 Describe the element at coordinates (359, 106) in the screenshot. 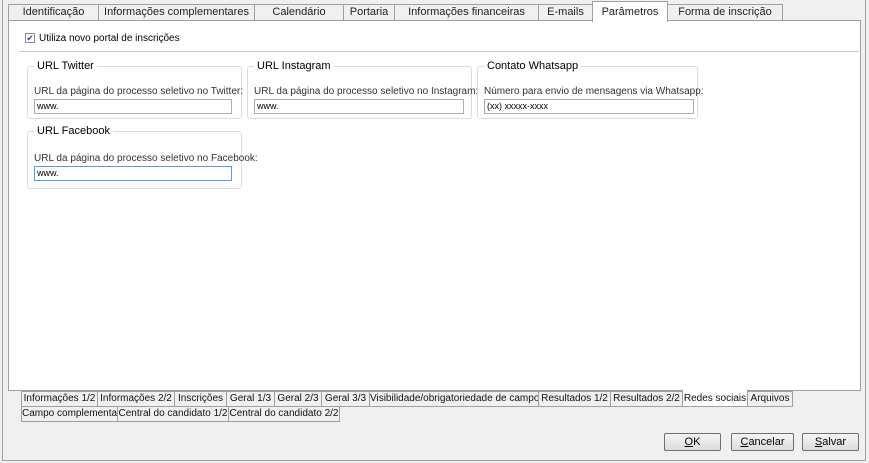

I see `instagram-url-input: www.` at that location.